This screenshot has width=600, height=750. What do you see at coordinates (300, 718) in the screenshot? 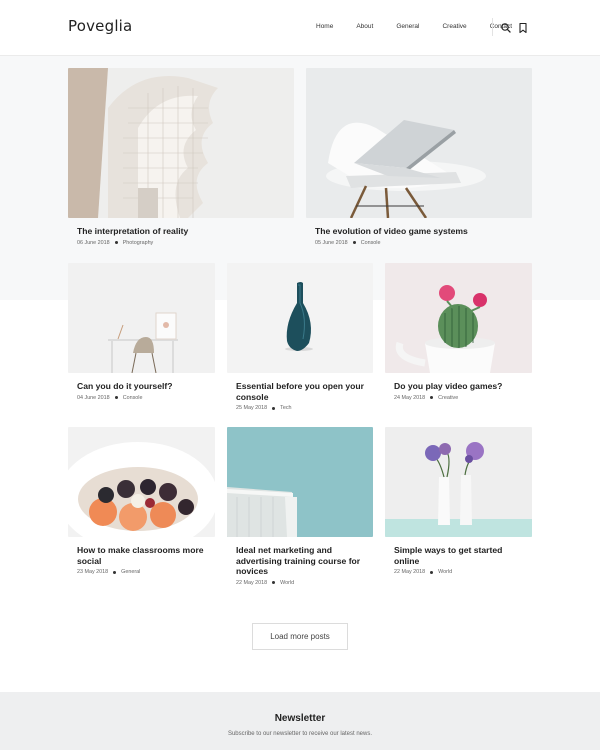
I see `newsletter-title: Newsletter` at bounding box center [300, 718].